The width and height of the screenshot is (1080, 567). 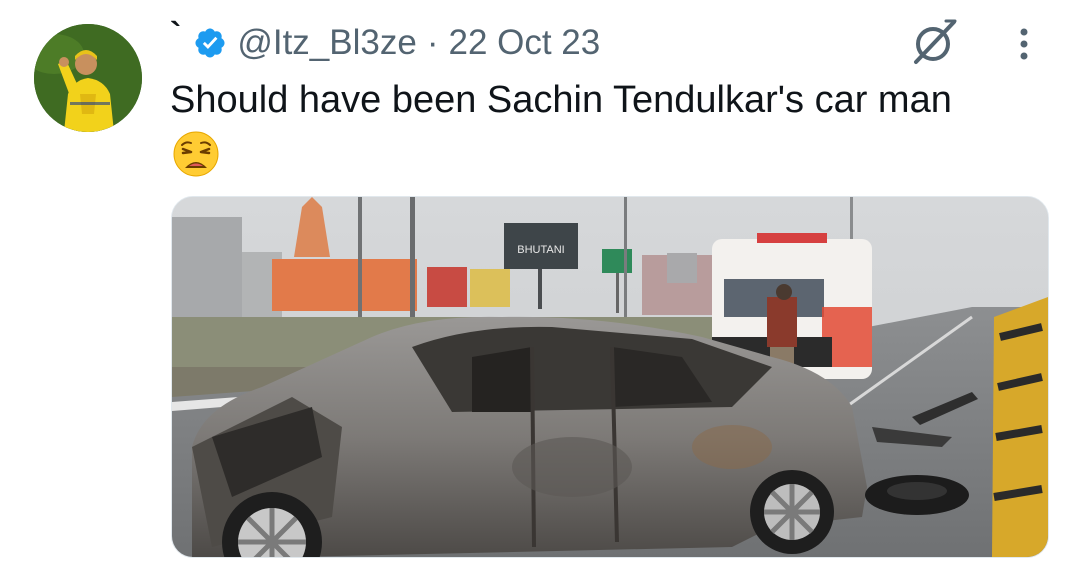 What do you see at coordinates (524, 43) in the screenshot?
I see `tweet-date: 22 Oct 23` at bounding box center [524, 43].